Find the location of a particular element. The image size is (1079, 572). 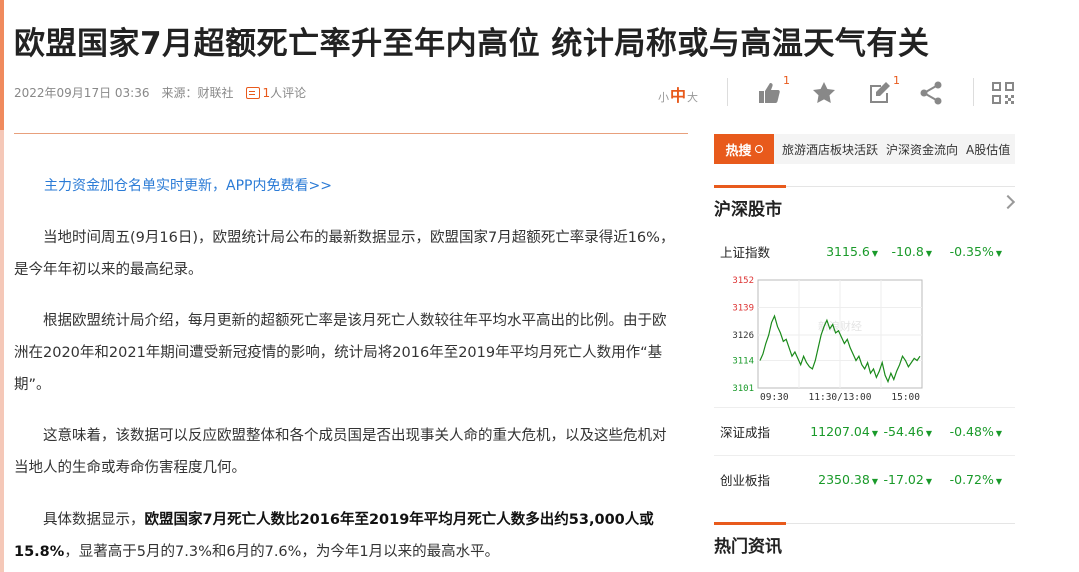

y-tick-label: 3114 is located at coordinates (743, 361).